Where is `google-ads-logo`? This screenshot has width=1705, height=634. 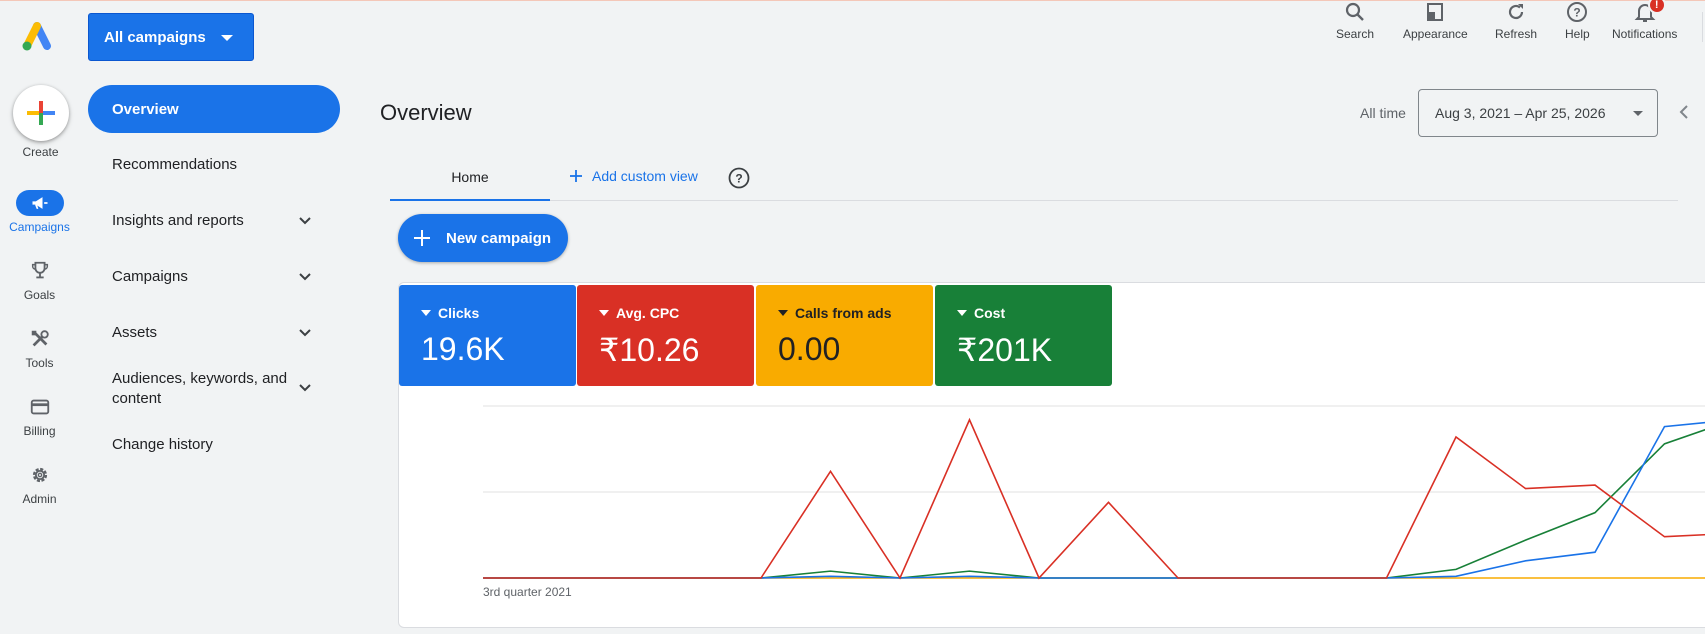
google-ads-logo is located at coordinates (37, 37).